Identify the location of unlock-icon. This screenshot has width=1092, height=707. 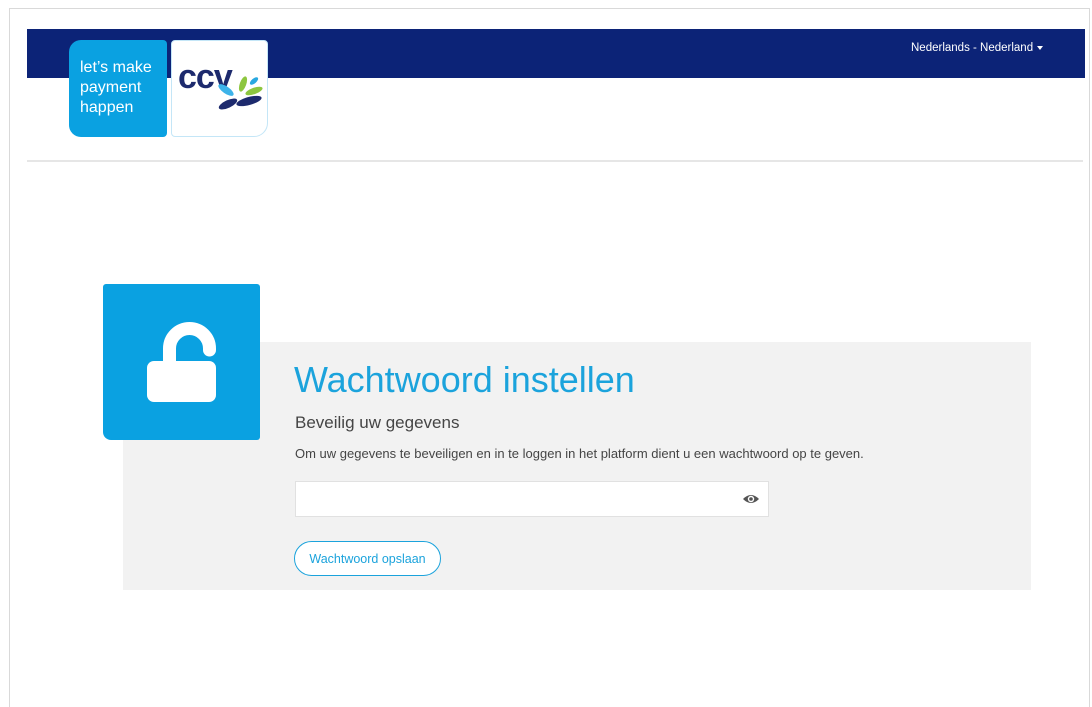
(181, 362).